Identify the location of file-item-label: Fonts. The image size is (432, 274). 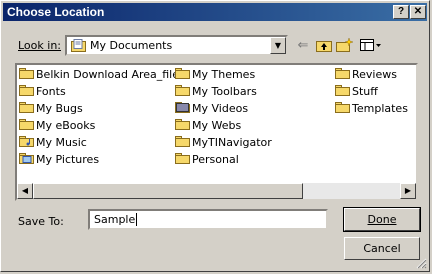
(51, 91).